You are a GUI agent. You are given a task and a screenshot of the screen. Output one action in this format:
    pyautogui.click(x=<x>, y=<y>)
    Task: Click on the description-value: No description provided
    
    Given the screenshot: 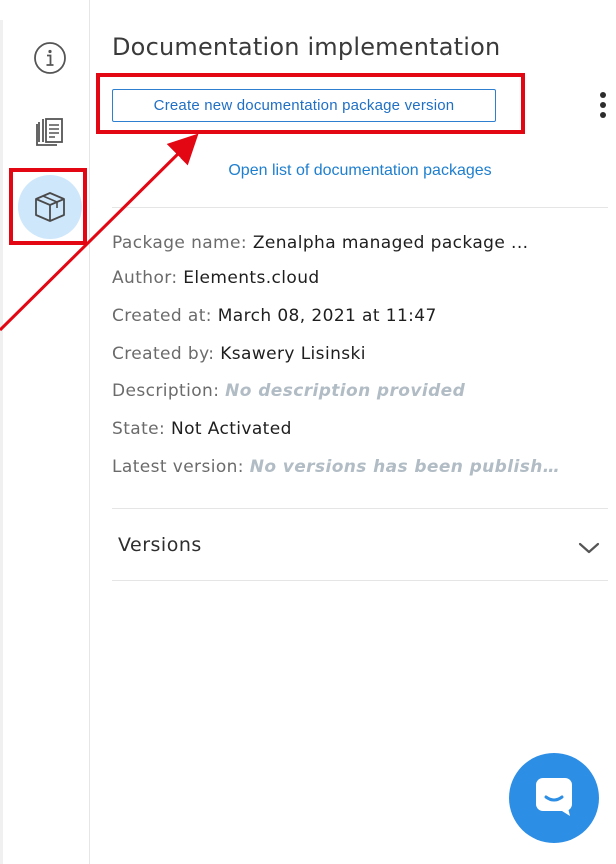 What is the action you would take?
    pyautogui.click(x=345, y=391)
    